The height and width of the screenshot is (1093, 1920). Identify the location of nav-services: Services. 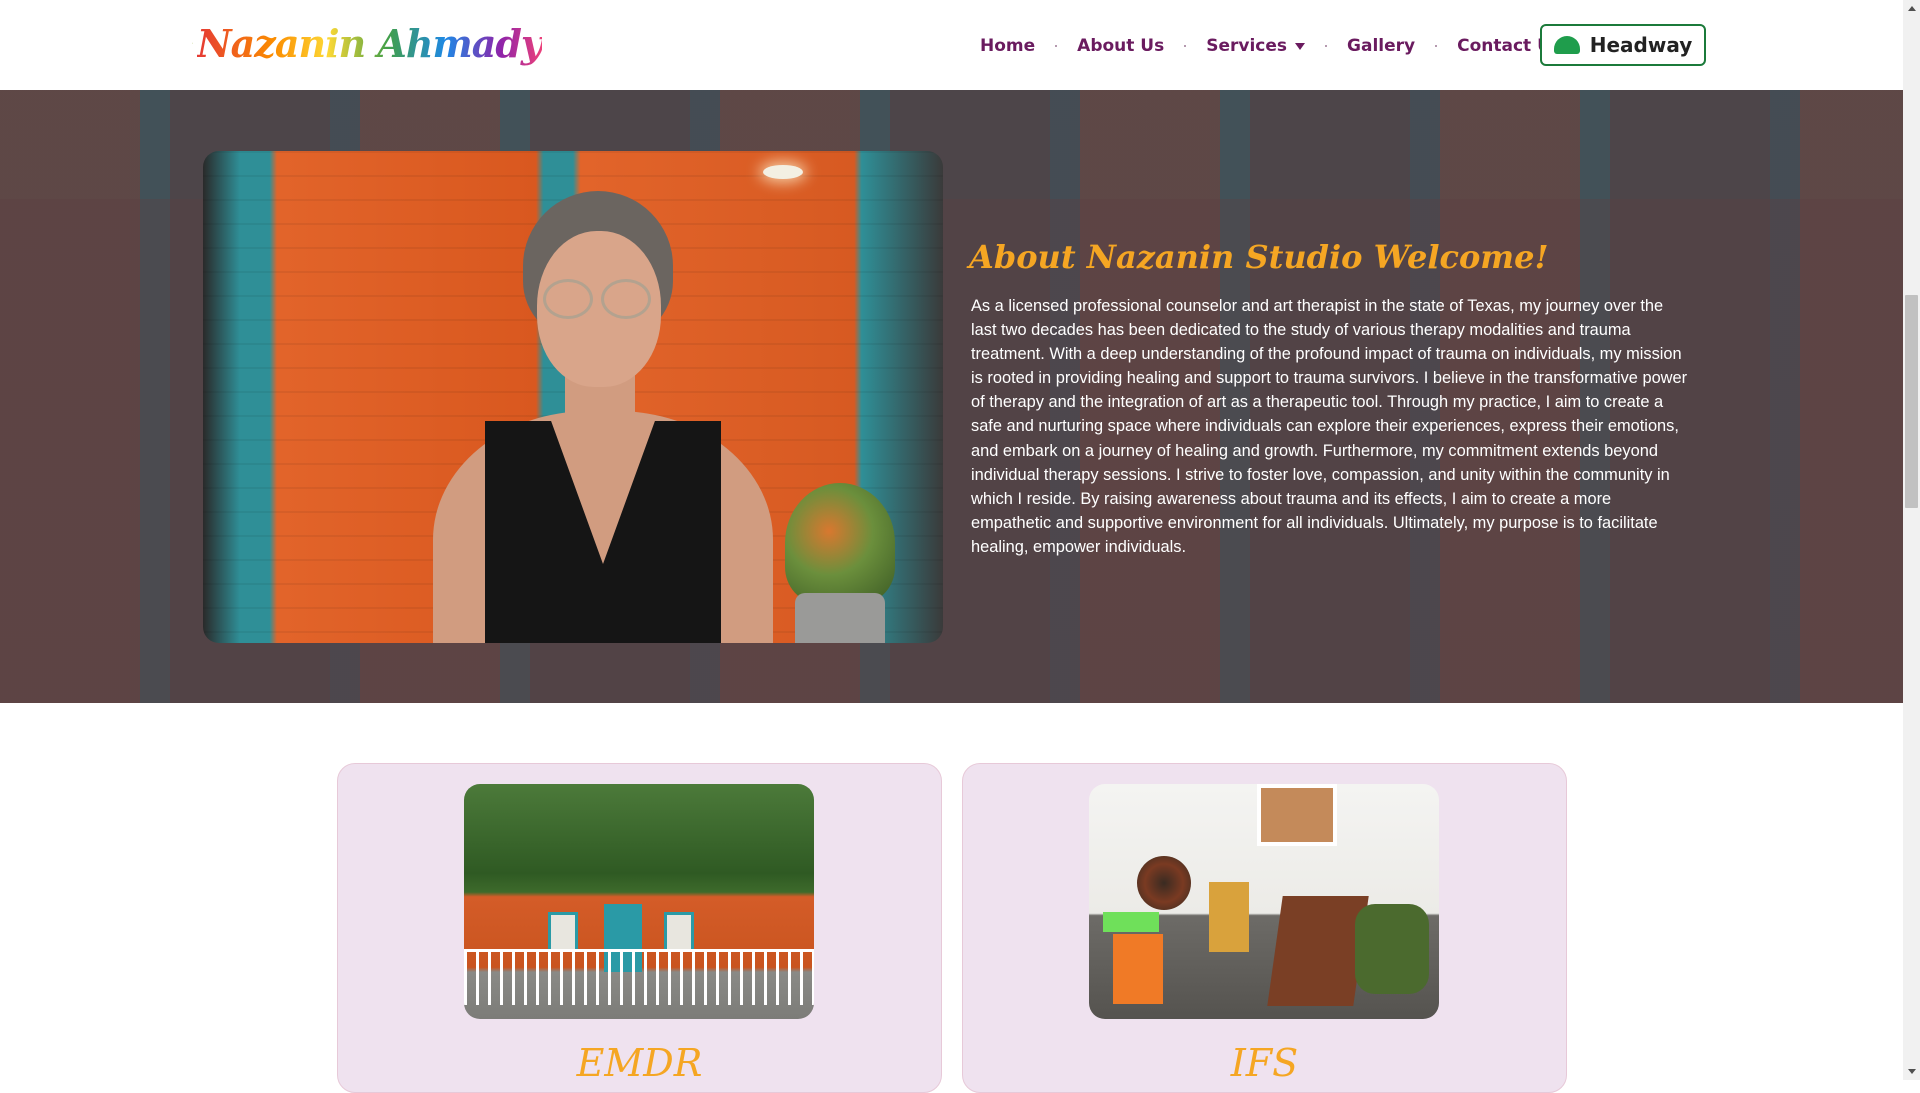
(1255, 46).